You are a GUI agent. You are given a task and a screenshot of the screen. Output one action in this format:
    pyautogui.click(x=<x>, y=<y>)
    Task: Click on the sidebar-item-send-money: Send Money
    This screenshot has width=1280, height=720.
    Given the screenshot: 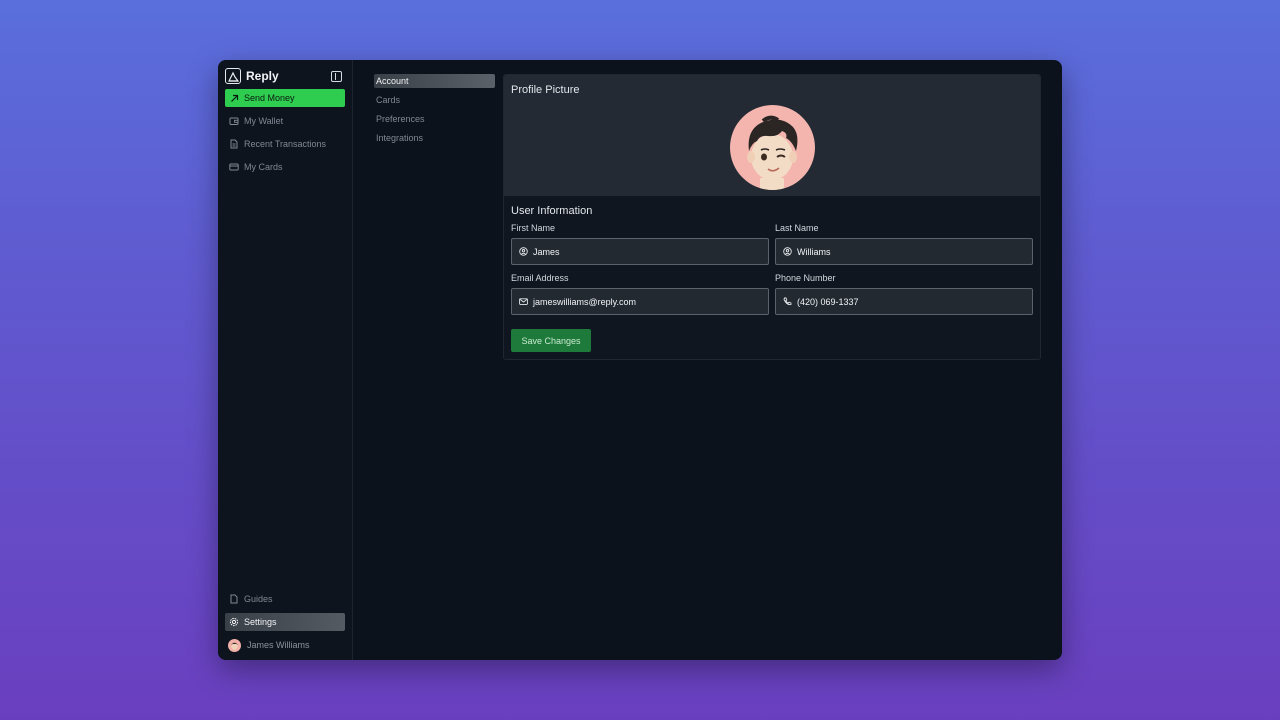 What is the action you would take?
    pyautogui.click(x=285, y=98)
    